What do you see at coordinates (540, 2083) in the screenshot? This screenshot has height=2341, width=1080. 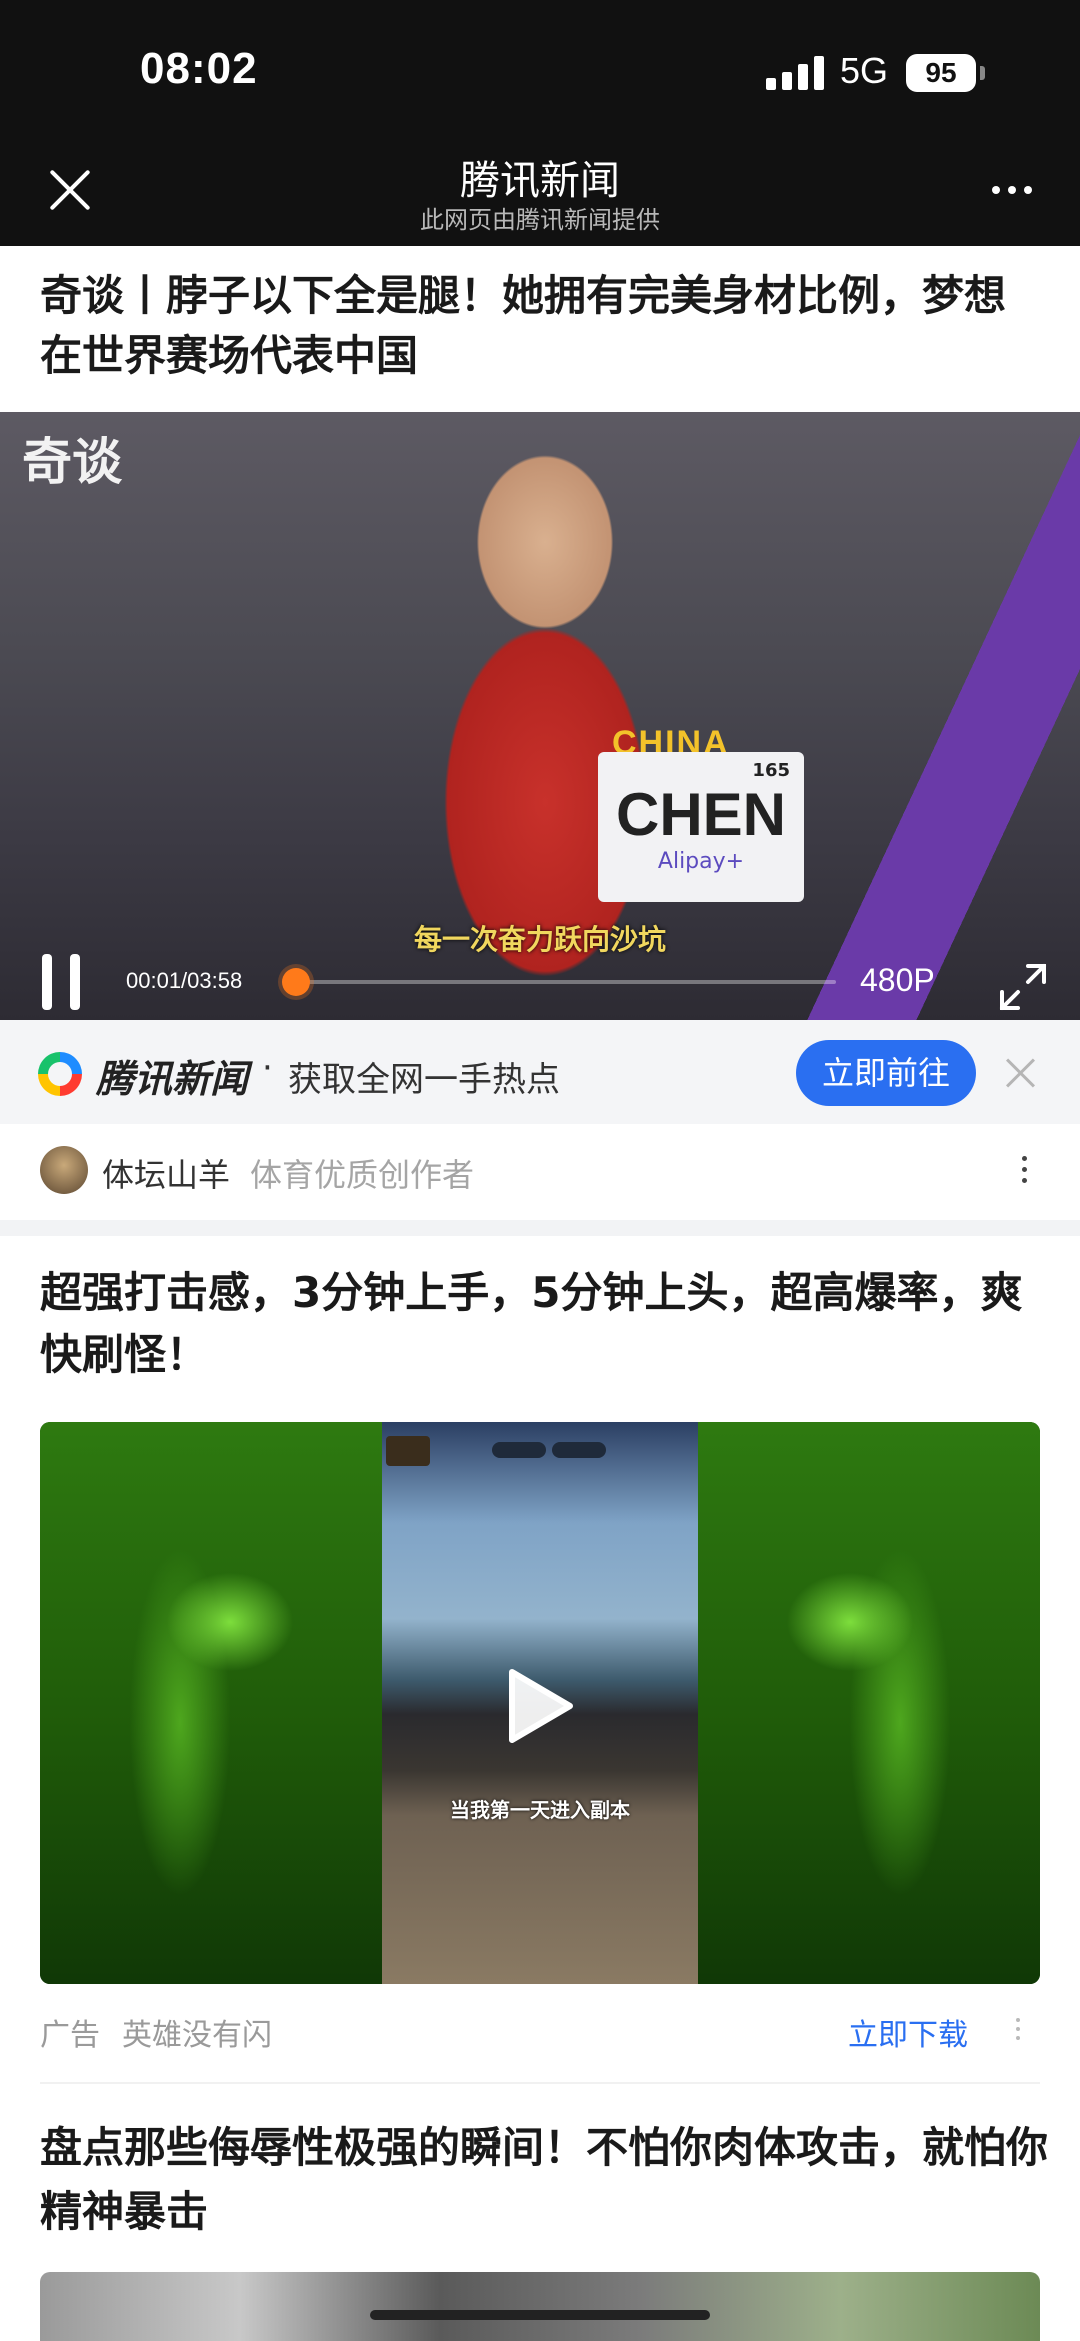 I see `feed-divider` at bounding box center [540, 2083].